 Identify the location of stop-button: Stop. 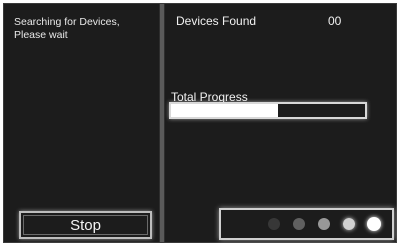
(85, 225).